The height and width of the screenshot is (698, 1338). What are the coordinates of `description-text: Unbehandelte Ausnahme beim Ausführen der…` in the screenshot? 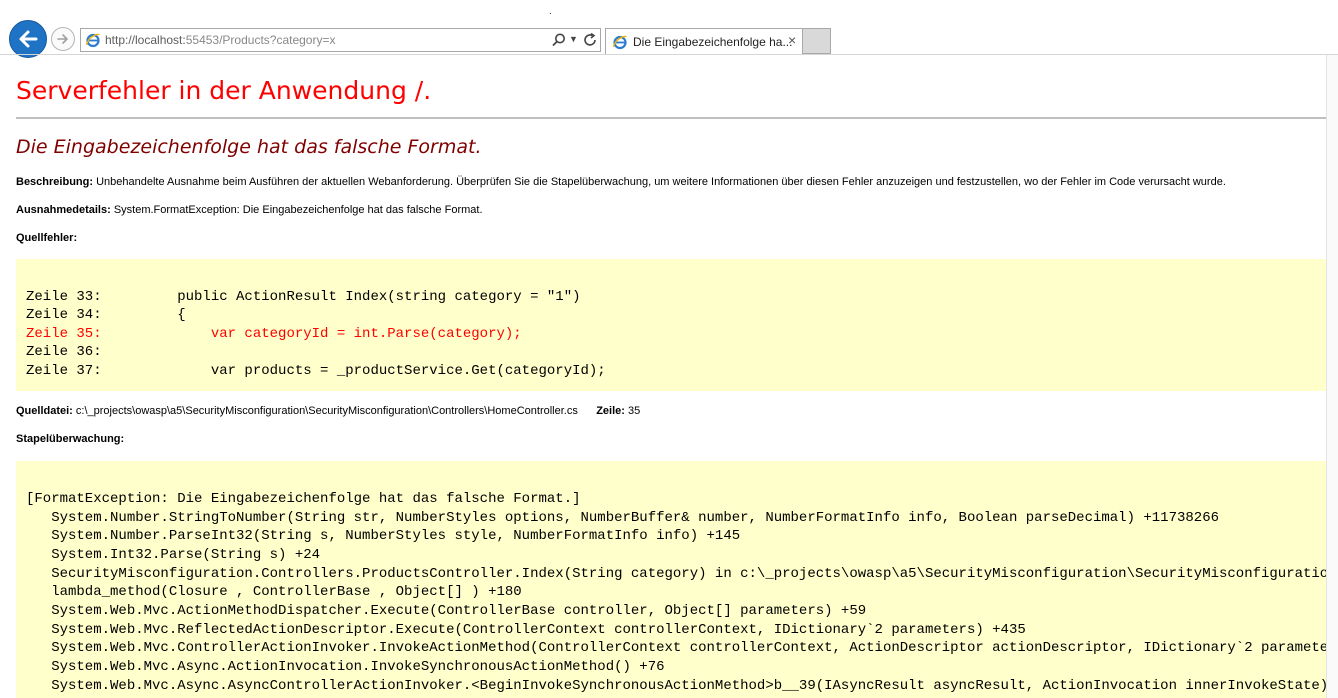 It's located at (661, 182).